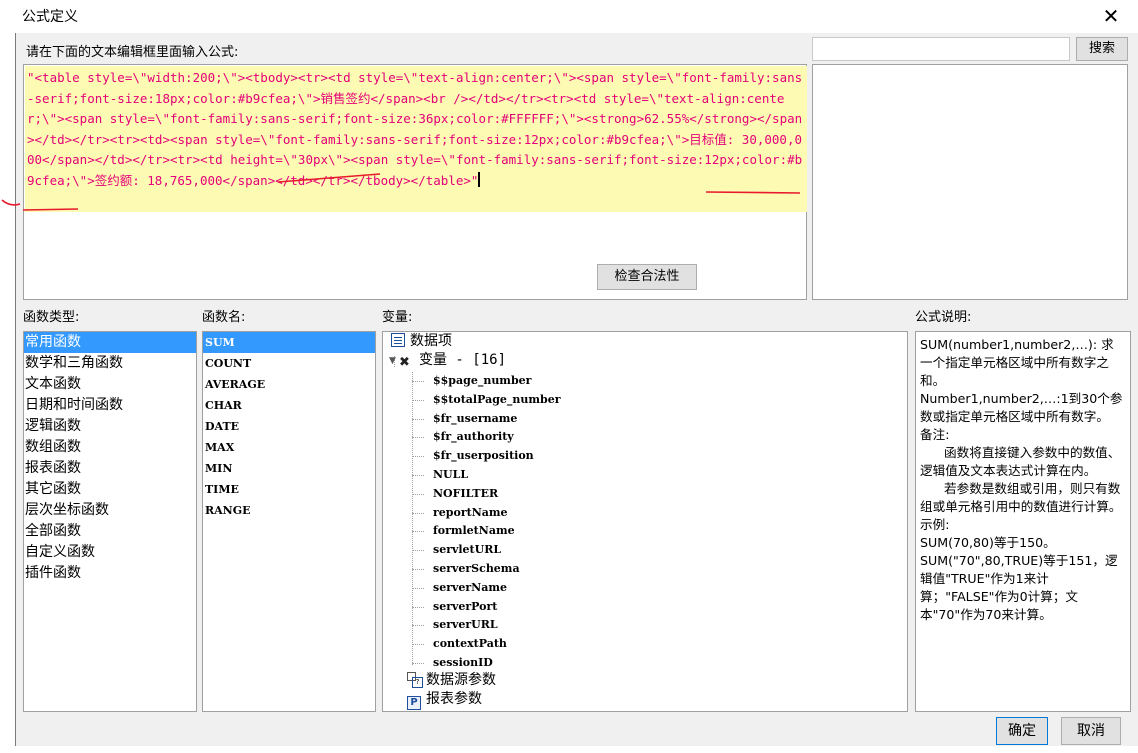 This screenshot has width=1138, height=753. I want to click on function-type-item: 数学和三角函数, so click(110, 363).